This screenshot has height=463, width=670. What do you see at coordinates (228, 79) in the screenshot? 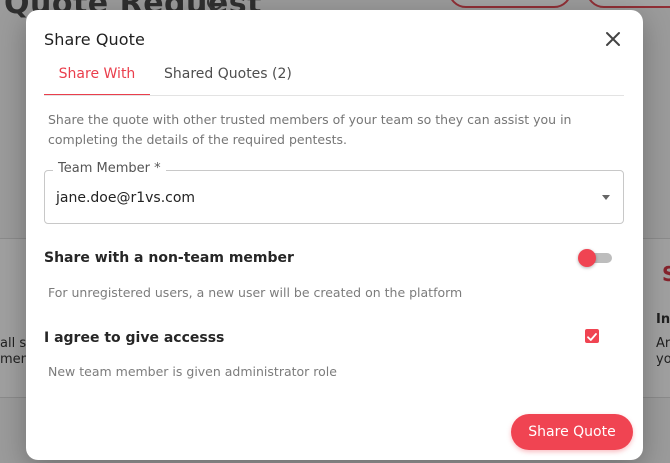
I see `tab-shared-quotes: Shared Quotes (2)` at bounding box center [228, 79].